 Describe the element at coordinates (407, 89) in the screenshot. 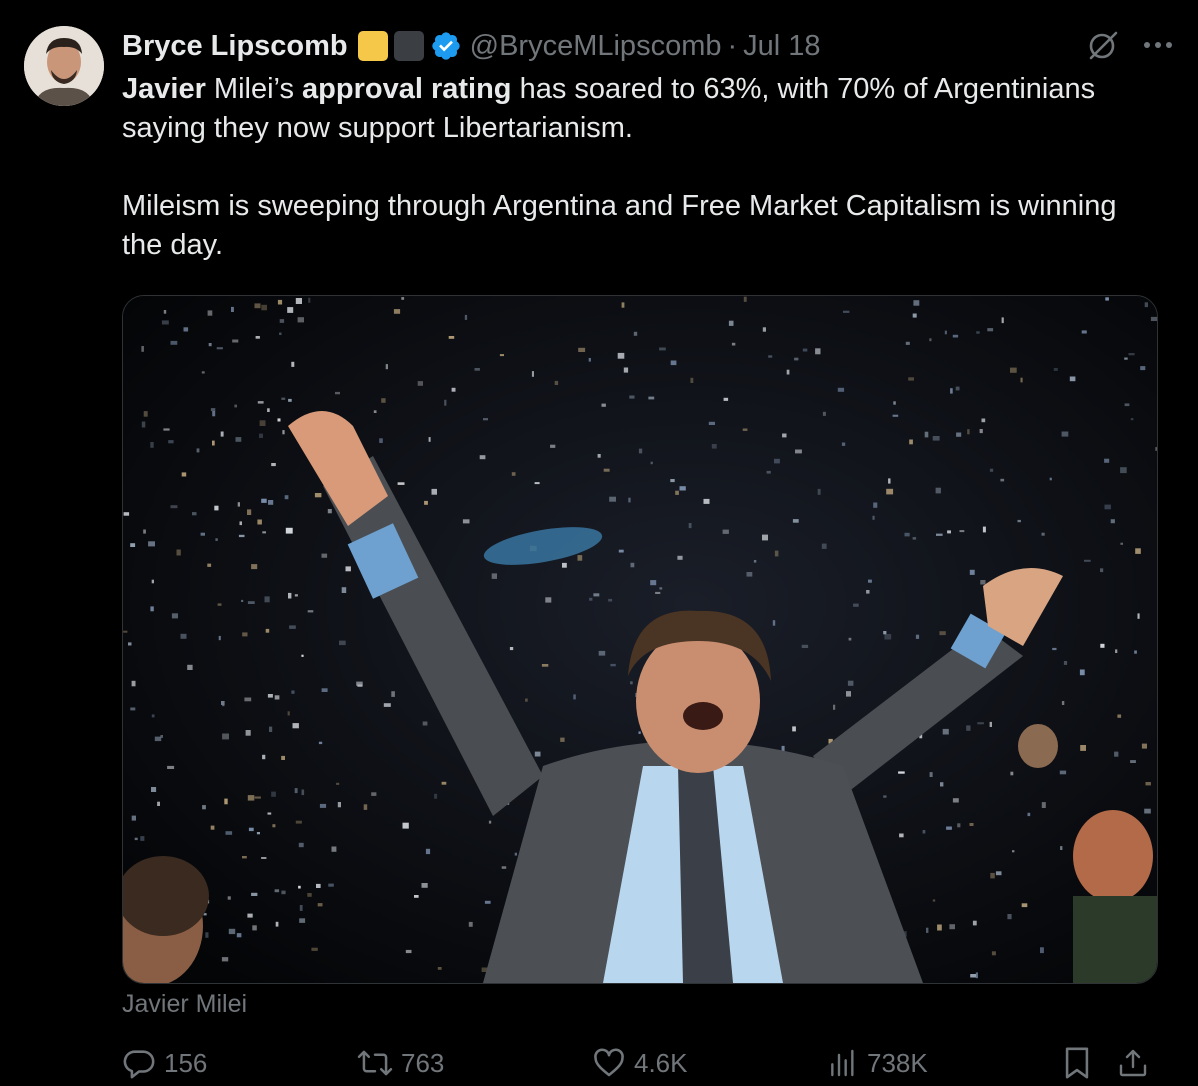

I see `bold-approval-rating: approval rating` at that location.